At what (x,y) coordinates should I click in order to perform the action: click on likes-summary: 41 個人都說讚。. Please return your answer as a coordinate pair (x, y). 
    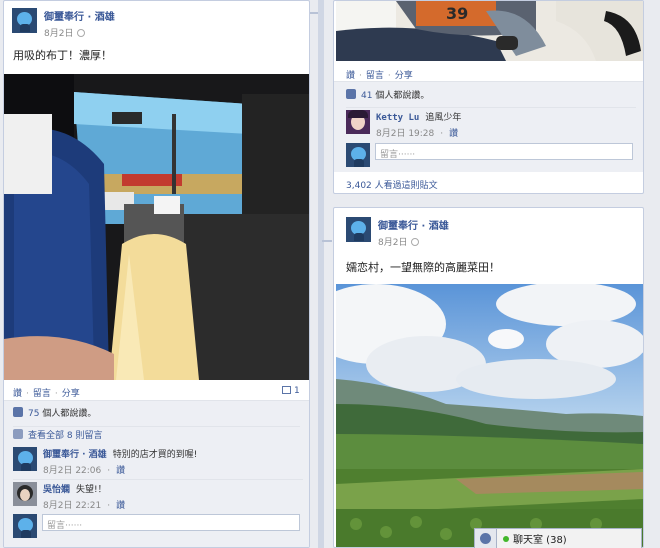
    Looking at the image, I should click on (387, 94).